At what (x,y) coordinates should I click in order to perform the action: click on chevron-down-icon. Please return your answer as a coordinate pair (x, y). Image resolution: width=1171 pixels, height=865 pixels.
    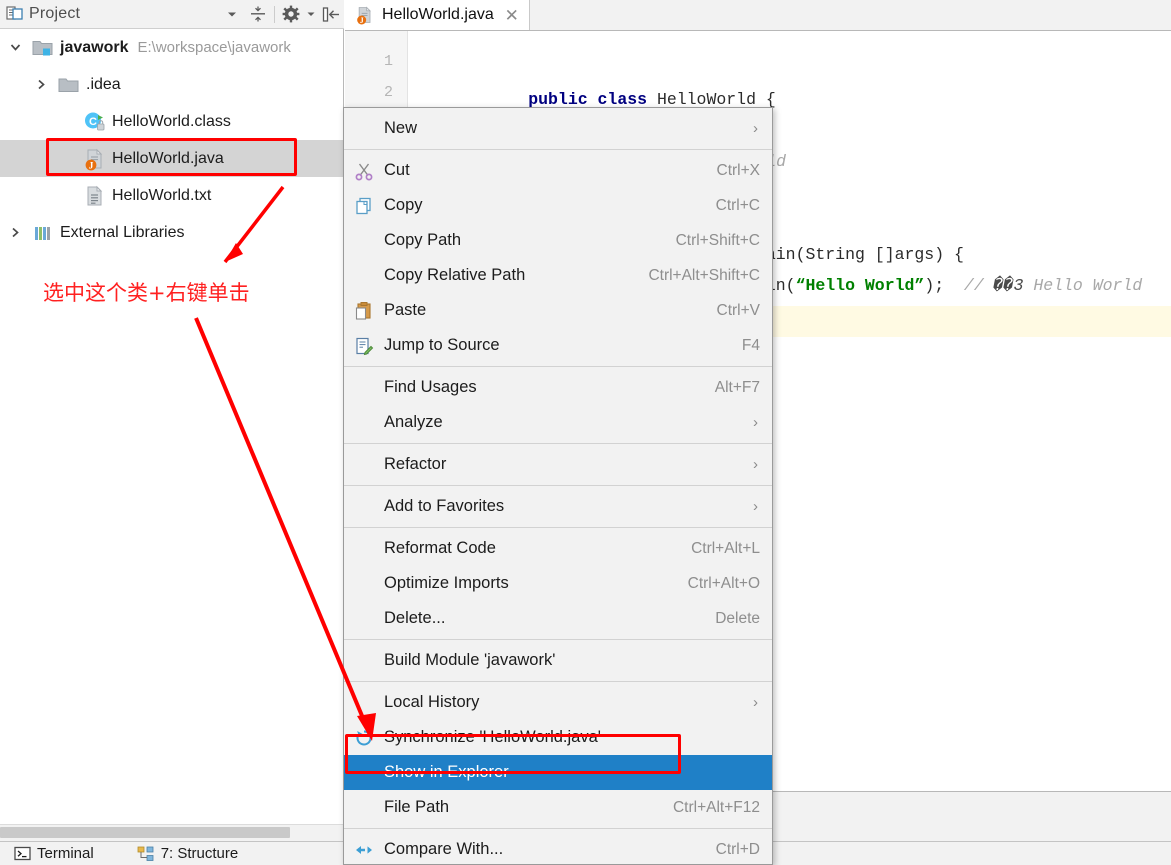
    Looking at the image, I should click on (15, 47).